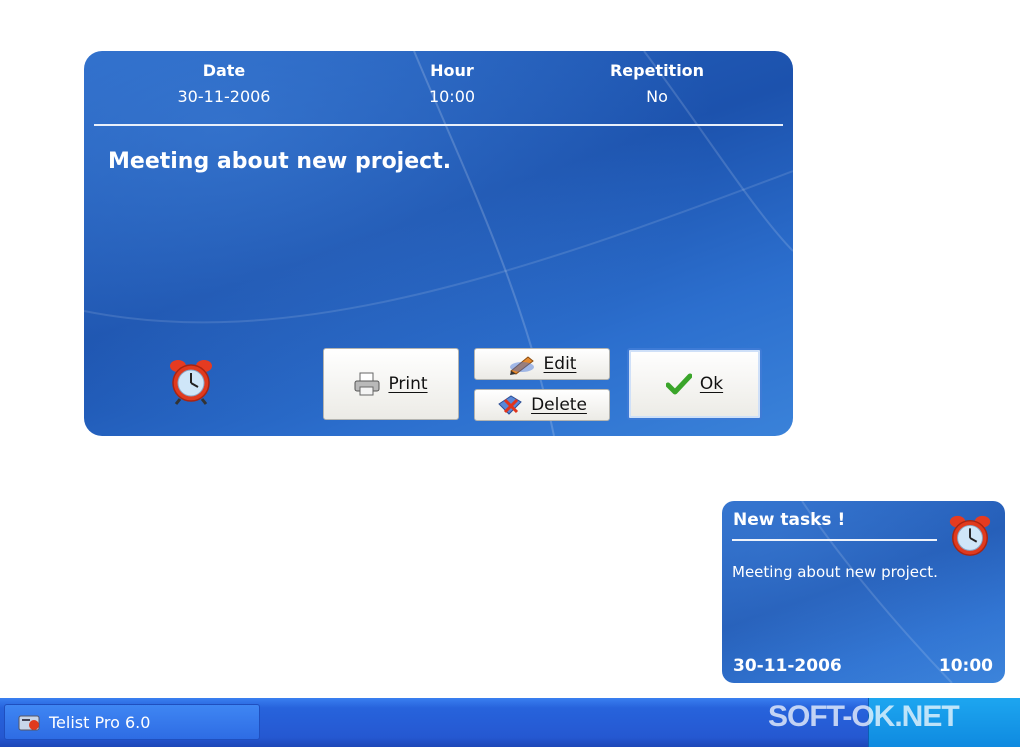  I want to click on date-value: 30-11-2006, so click(224, 96).